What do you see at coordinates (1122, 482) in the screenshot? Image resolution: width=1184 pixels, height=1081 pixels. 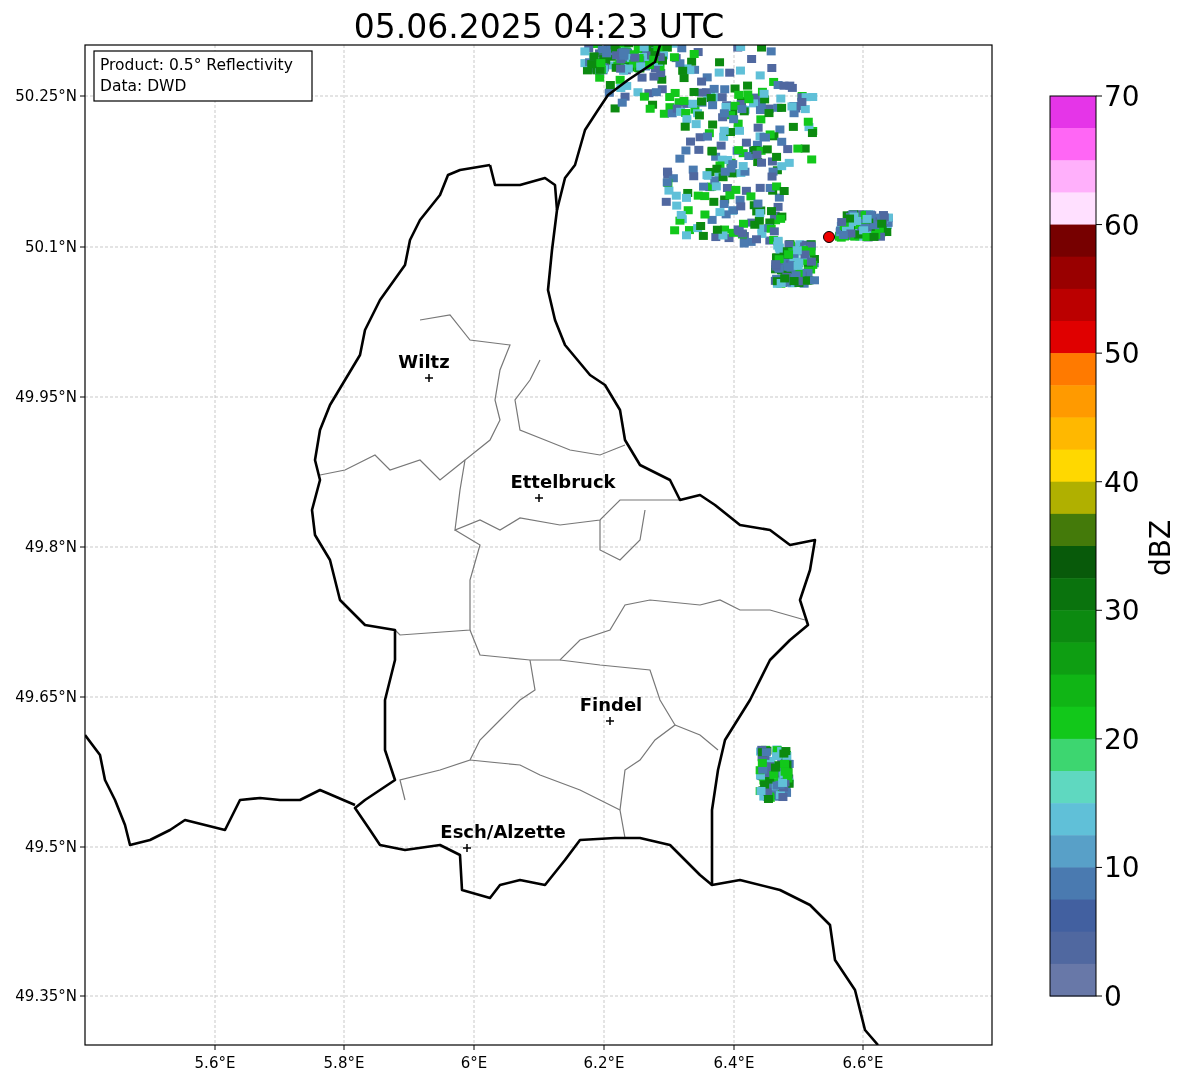 I see `colorbar-tick-label: 40` at bounding box center [1122, 482].